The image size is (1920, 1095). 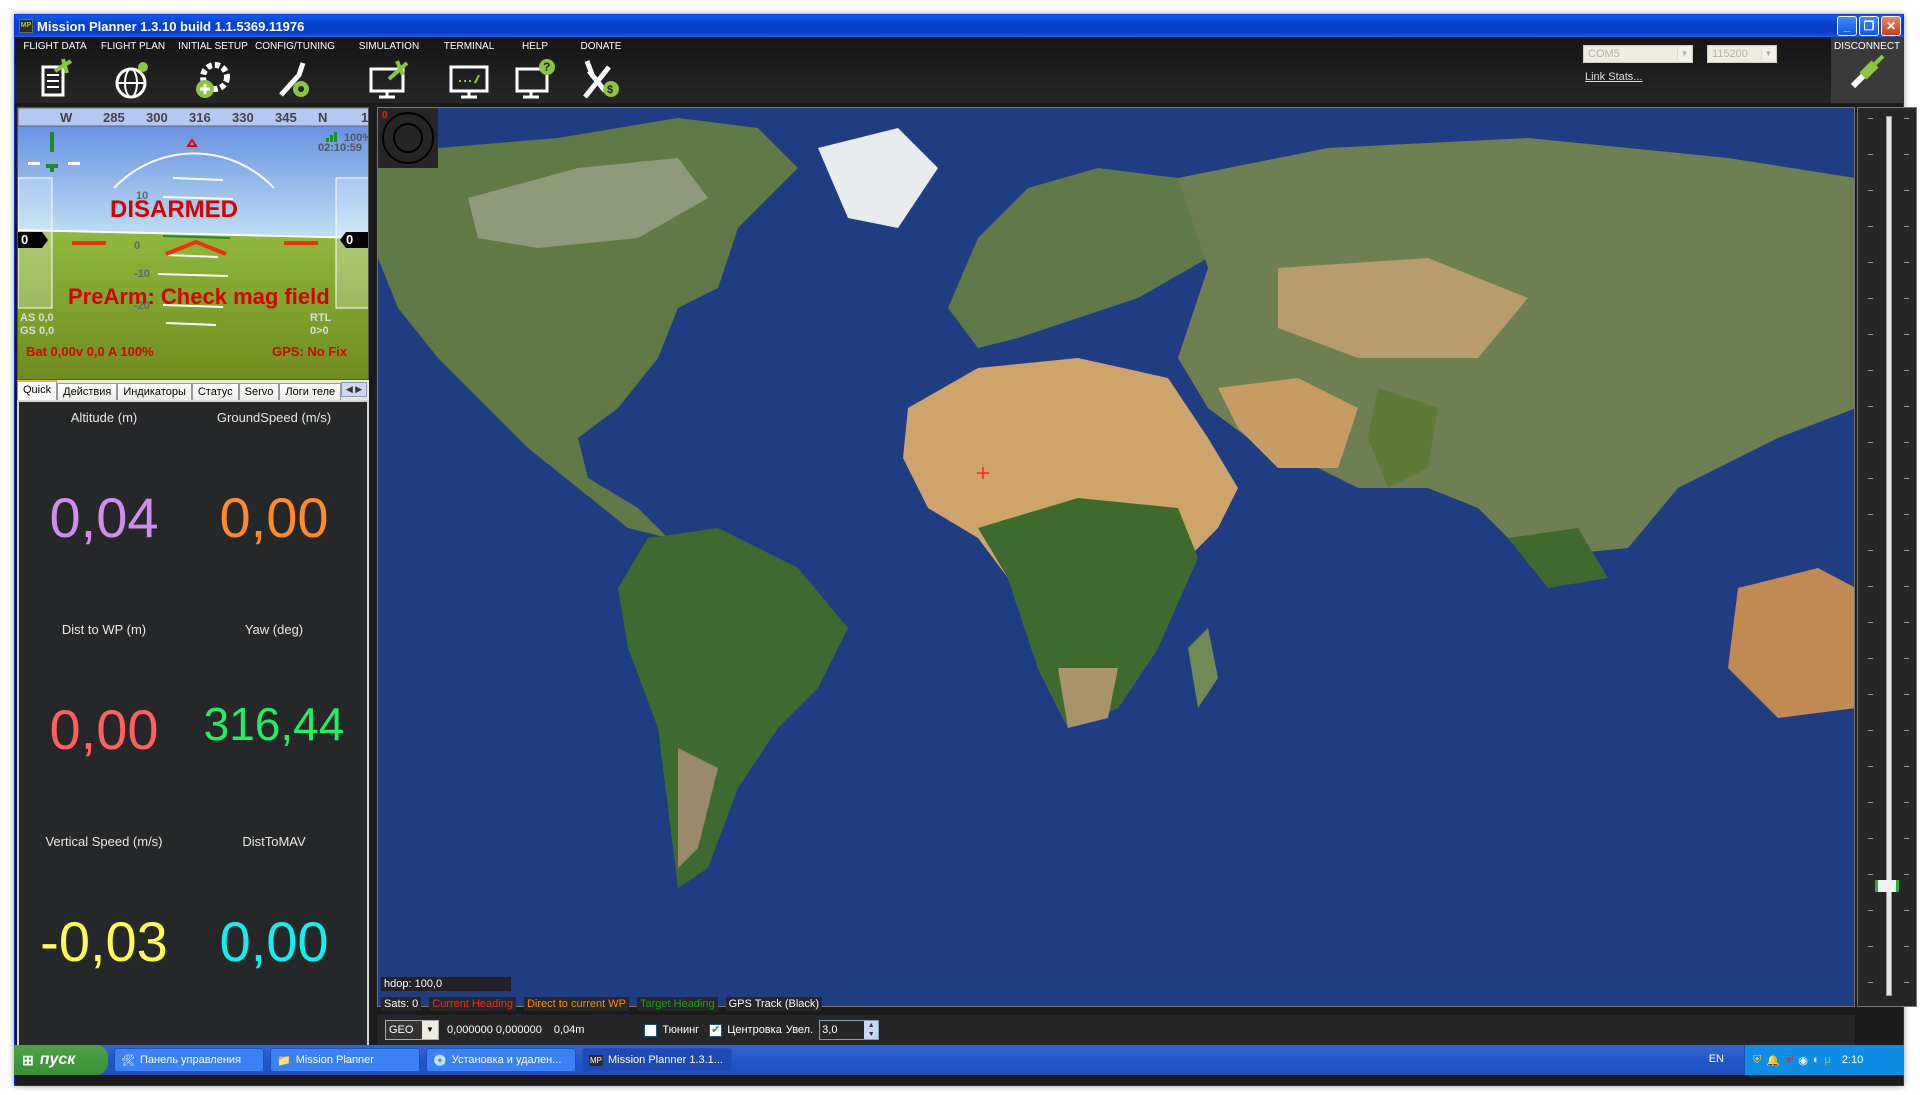 I want to click on hud-prearm-message: PreArm: Check mag field, so click(x=199, y=296).